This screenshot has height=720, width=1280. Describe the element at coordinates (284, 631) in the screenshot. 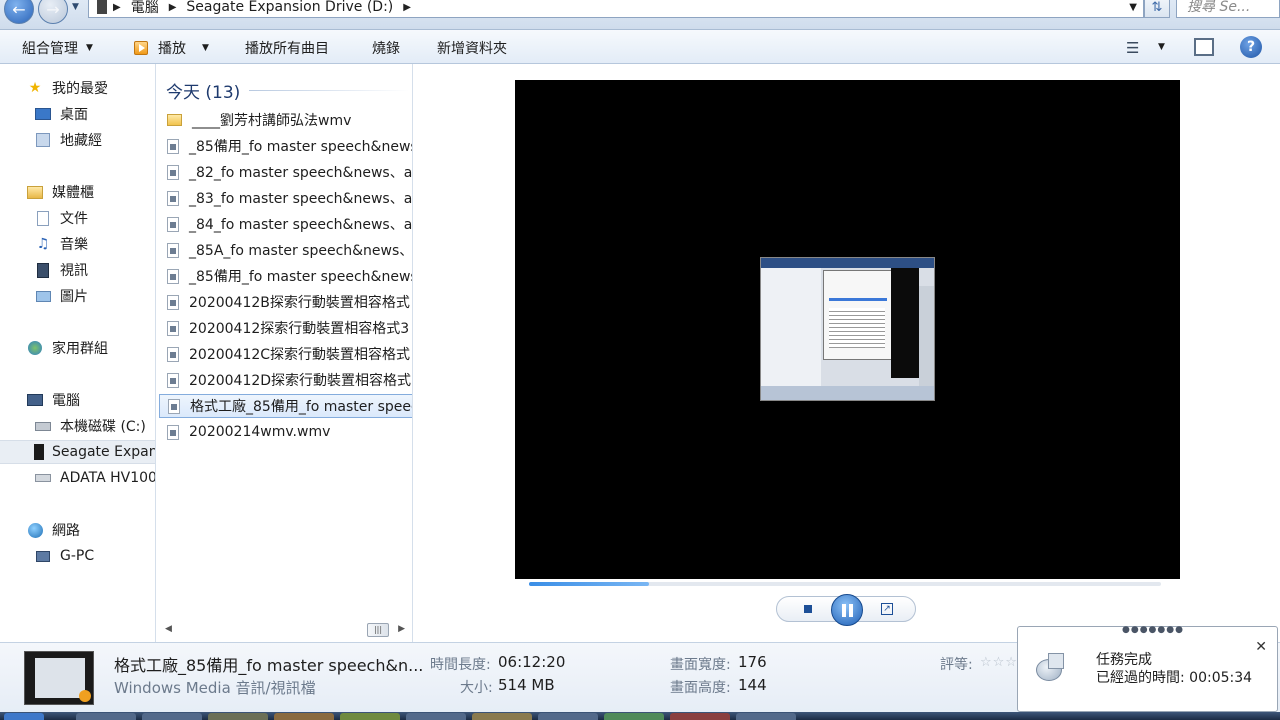

I see `horizontal-scrollbar: ◀ ||| ▶` at that location.